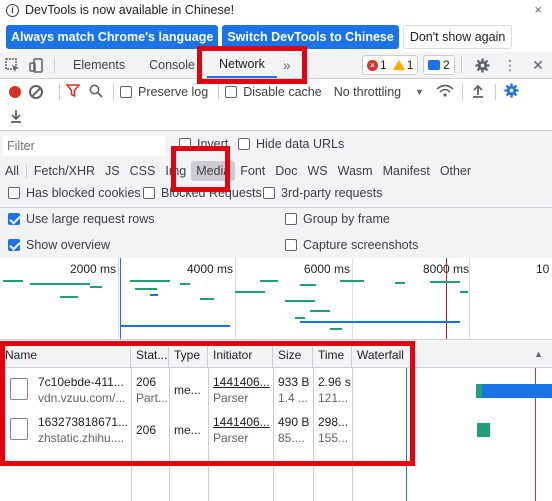 The image size is (552, 501). I want to click on clear-icon, so click(36, 92).